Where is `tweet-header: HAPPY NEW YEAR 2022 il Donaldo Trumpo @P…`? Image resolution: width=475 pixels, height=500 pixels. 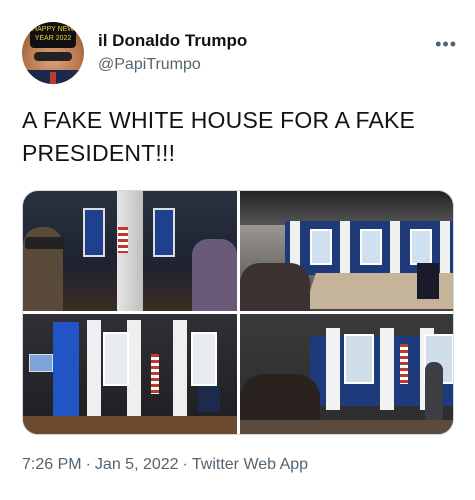
tweet-header: HAPPY NEW YEAR 2022 il Donaldo Trumpo @P… is located at coordinates (240, 54).